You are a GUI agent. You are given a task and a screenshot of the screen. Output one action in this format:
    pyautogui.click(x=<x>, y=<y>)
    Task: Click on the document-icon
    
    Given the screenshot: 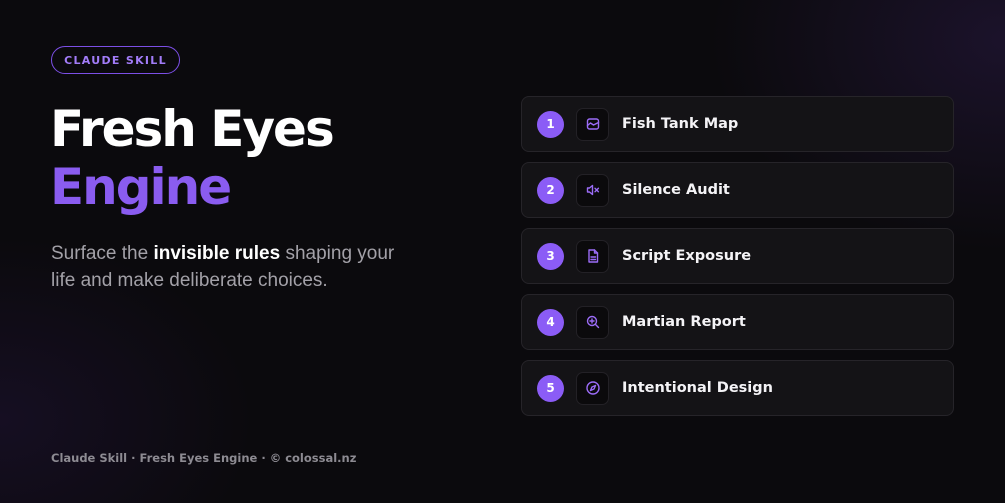 What is the action you would take?
    pyautogui.click(x=592, y=256)
    